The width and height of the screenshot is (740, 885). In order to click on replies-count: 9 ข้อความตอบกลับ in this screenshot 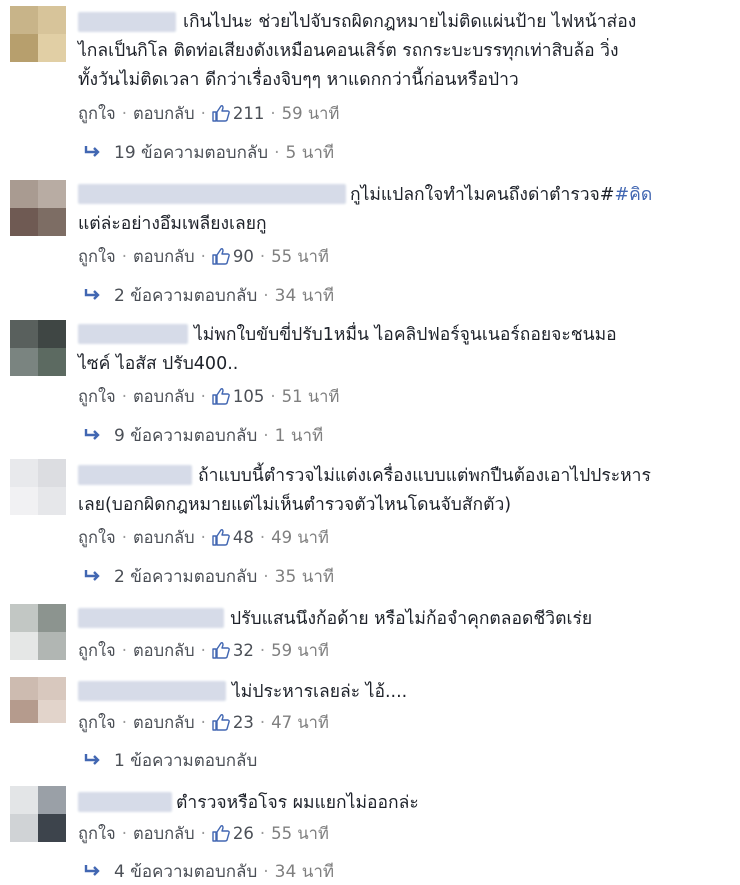, I will do `click(185, 436)`.